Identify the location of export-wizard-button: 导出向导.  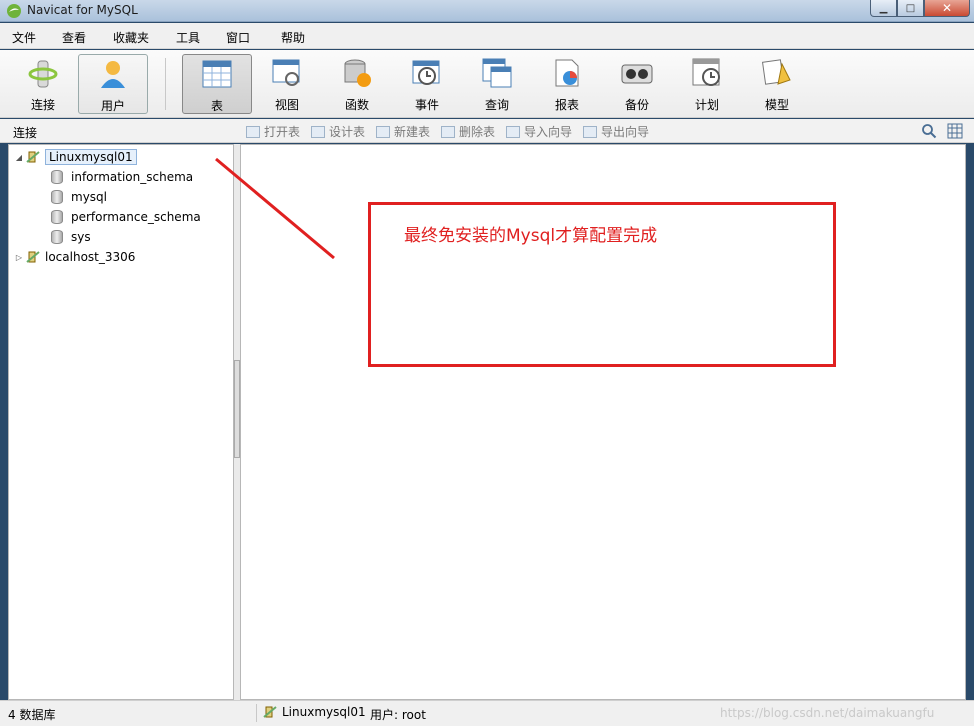
(616, 131).